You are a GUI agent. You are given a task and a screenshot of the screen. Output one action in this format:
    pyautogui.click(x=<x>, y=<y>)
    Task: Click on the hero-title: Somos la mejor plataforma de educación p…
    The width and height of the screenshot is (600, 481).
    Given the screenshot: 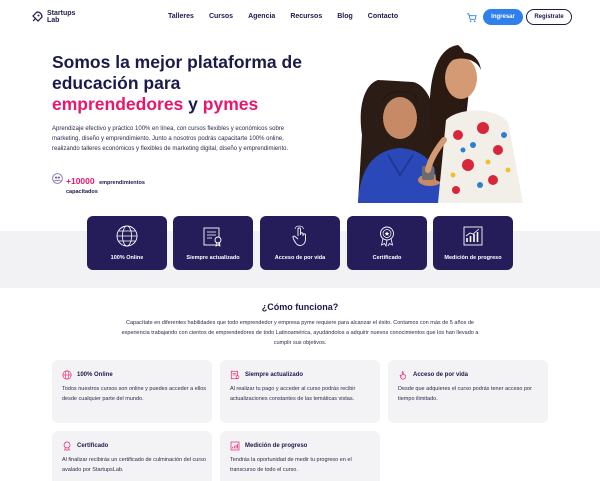 What is the action you would take?
    pyautogui.click(x=177, y=83)
    